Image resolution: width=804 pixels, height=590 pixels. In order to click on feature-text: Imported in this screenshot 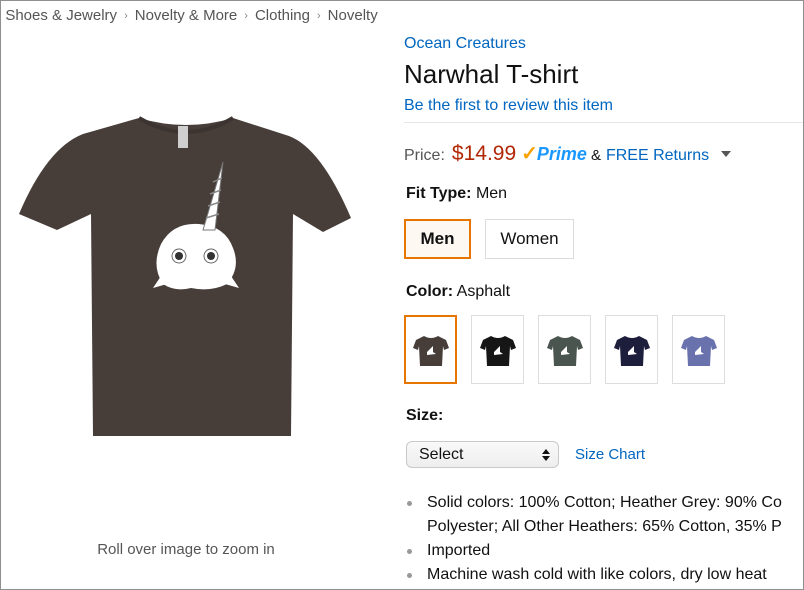, I will do `click(459, 550)`.